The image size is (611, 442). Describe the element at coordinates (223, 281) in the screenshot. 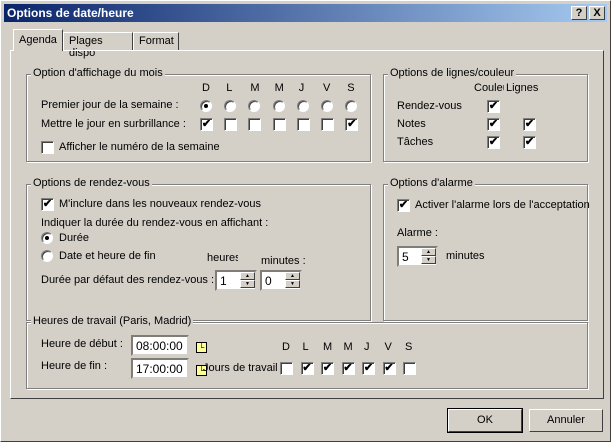

I see `hours-value: 1` at that location.